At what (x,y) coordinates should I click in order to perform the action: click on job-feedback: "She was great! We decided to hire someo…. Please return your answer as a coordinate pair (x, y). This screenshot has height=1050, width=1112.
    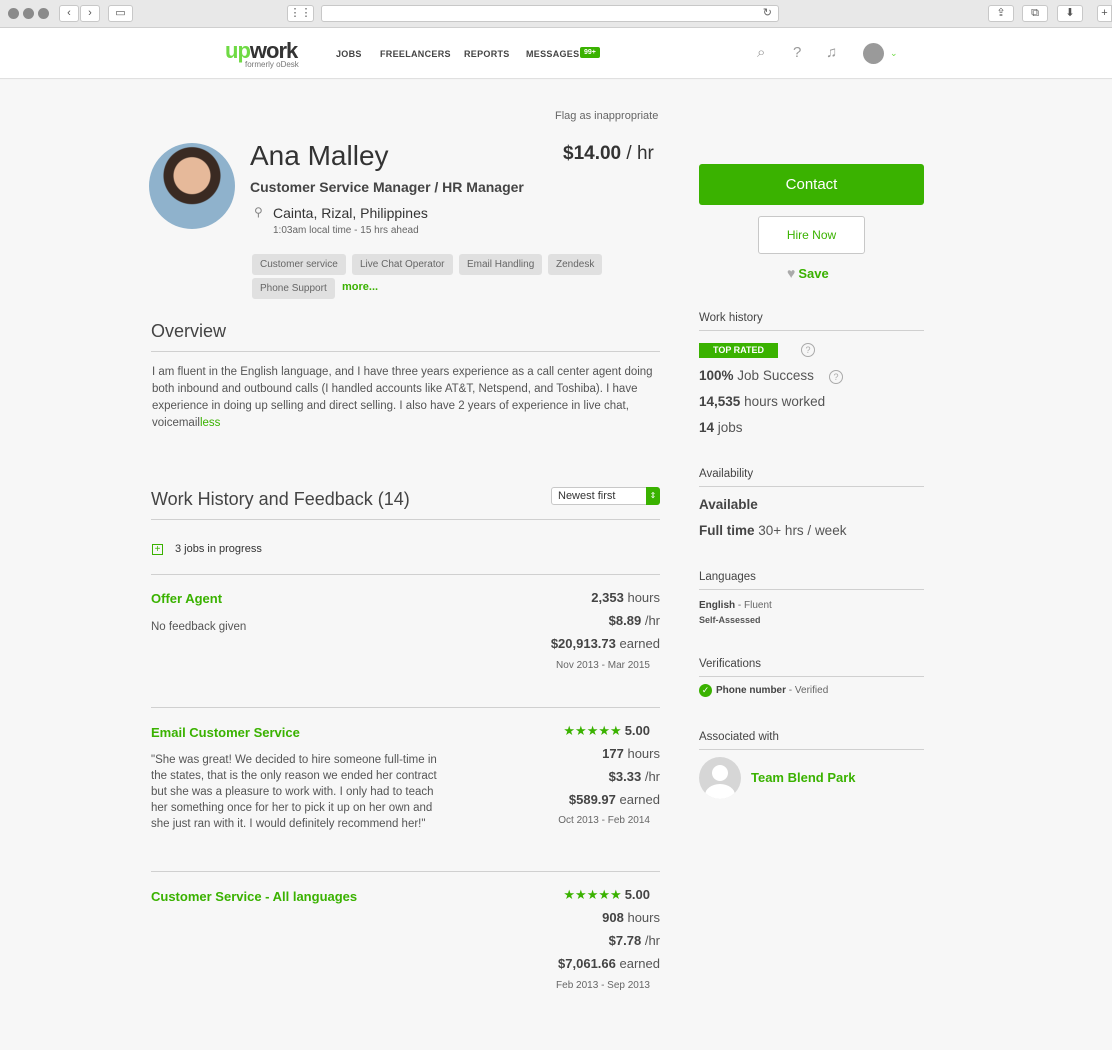
    Looking at the image, I should click on (294, 792).